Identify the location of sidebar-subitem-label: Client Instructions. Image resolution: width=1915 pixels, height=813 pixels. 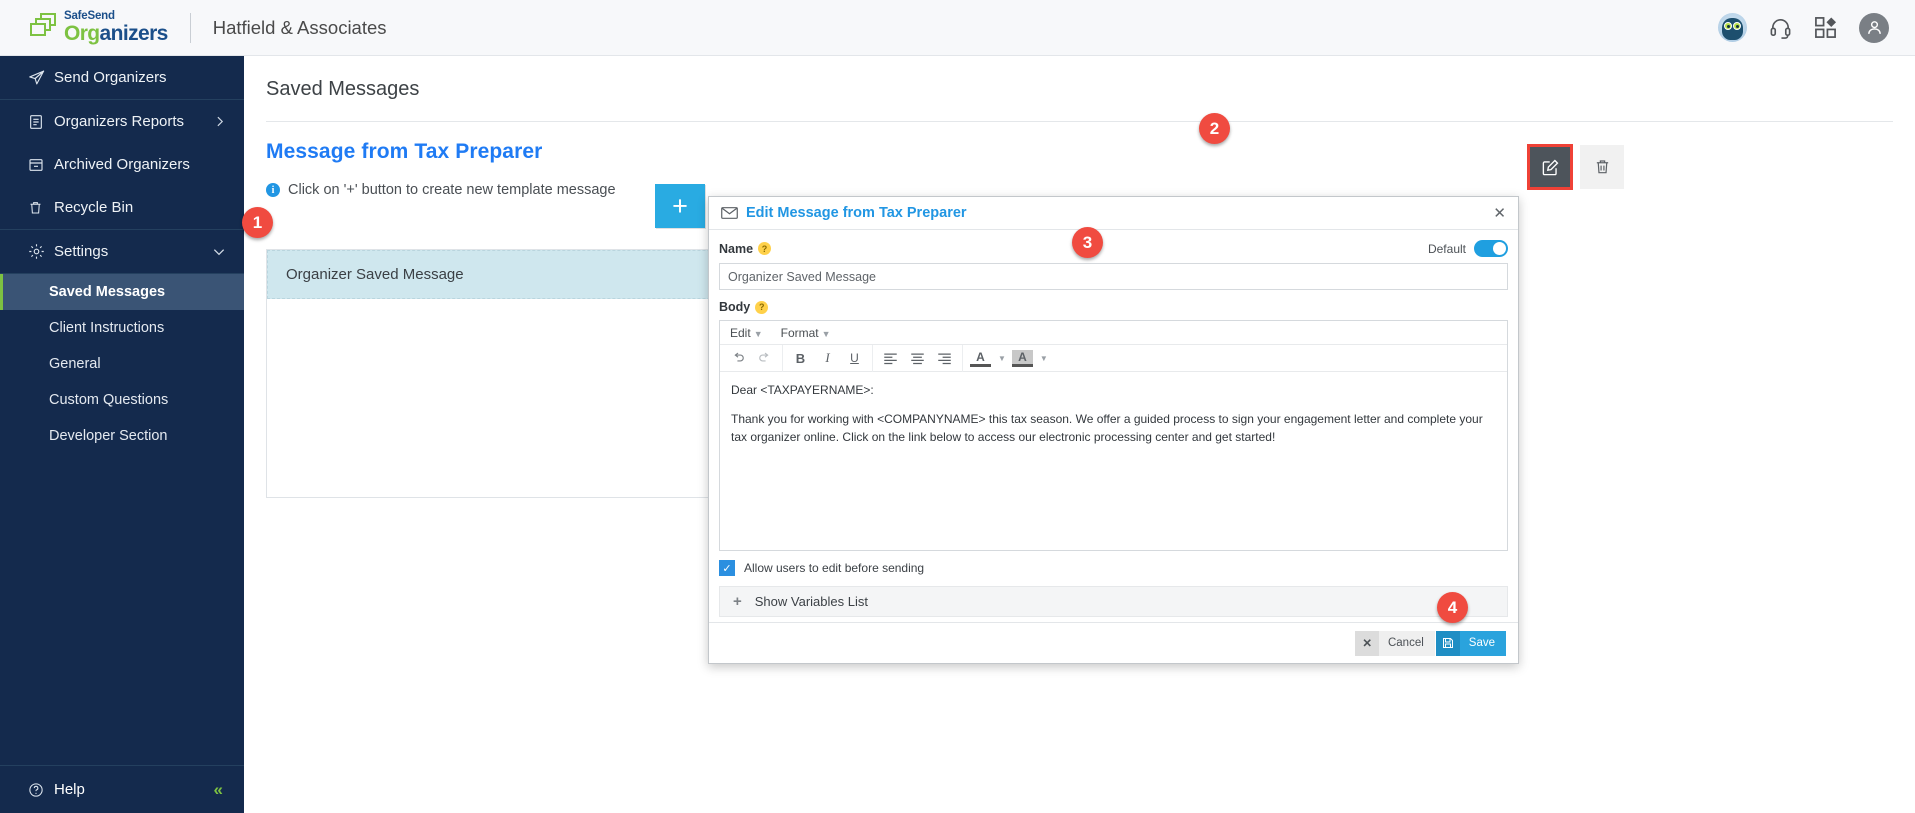
(107, 328).